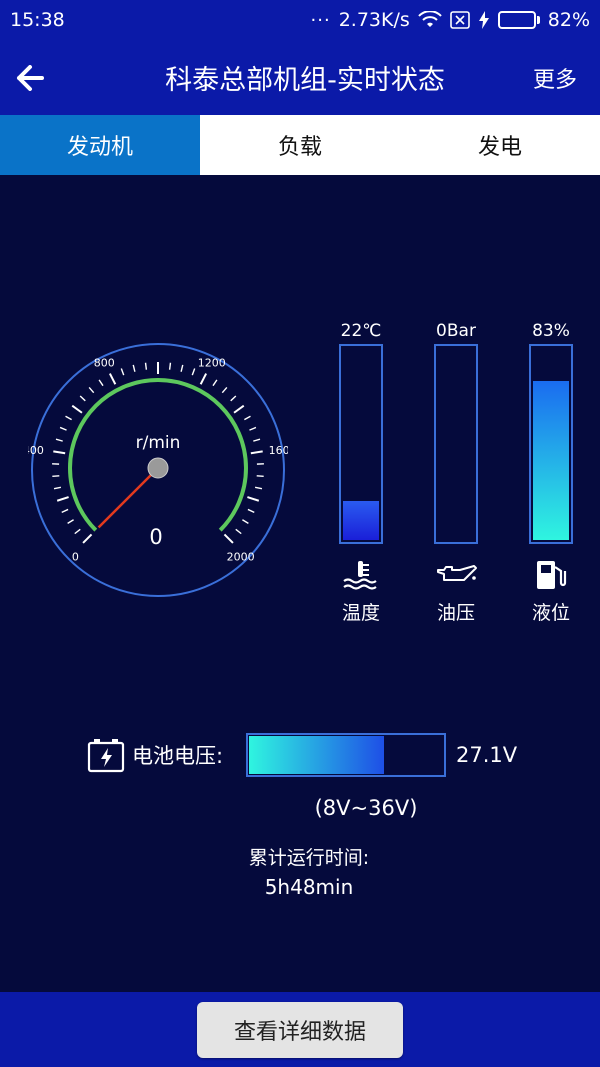  What do you see at coordinates (309, 858) in the screenshot?
I see `runtime-label: 累计运行时间:` at bounding box center [309, 858].